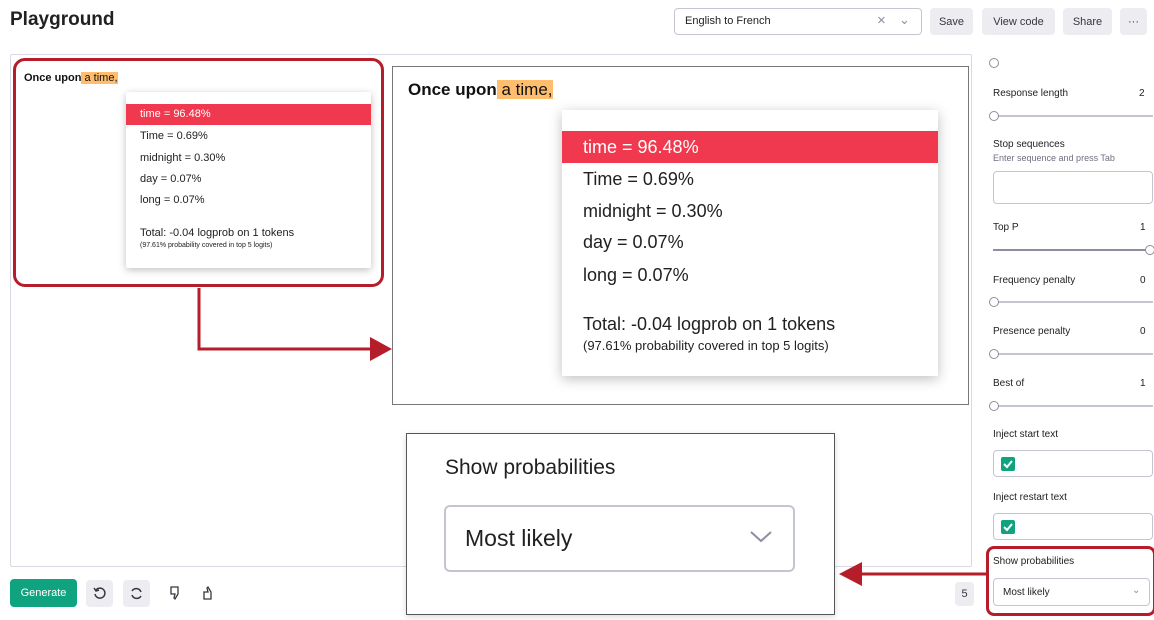 Image resolution: width=1154 pixels, height=620 pixels. I want to click on response-length-value: 2, so click(1142, 93).